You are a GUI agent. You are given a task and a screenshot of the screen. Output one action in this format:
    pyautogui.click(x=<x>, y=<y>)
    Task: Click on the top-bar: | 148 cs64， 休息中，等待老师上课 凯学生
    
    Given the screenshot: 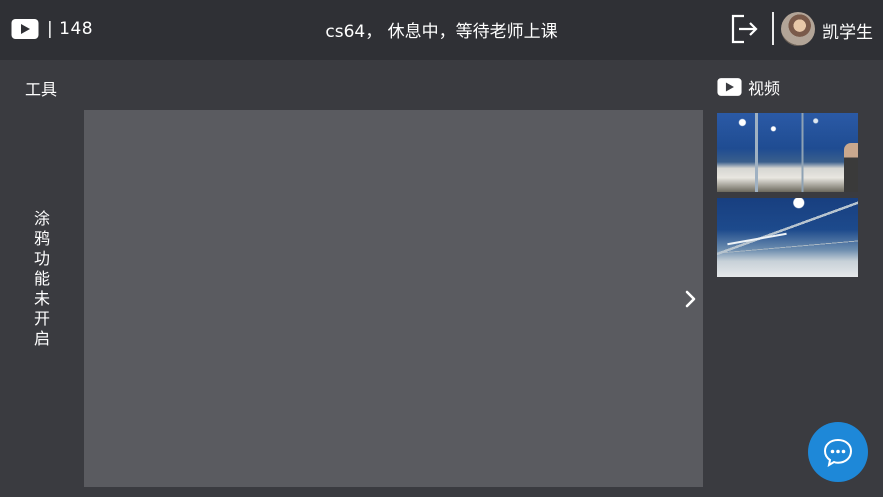 What is the action you would take?
    pyautogui.click(x=441, y=30)
    